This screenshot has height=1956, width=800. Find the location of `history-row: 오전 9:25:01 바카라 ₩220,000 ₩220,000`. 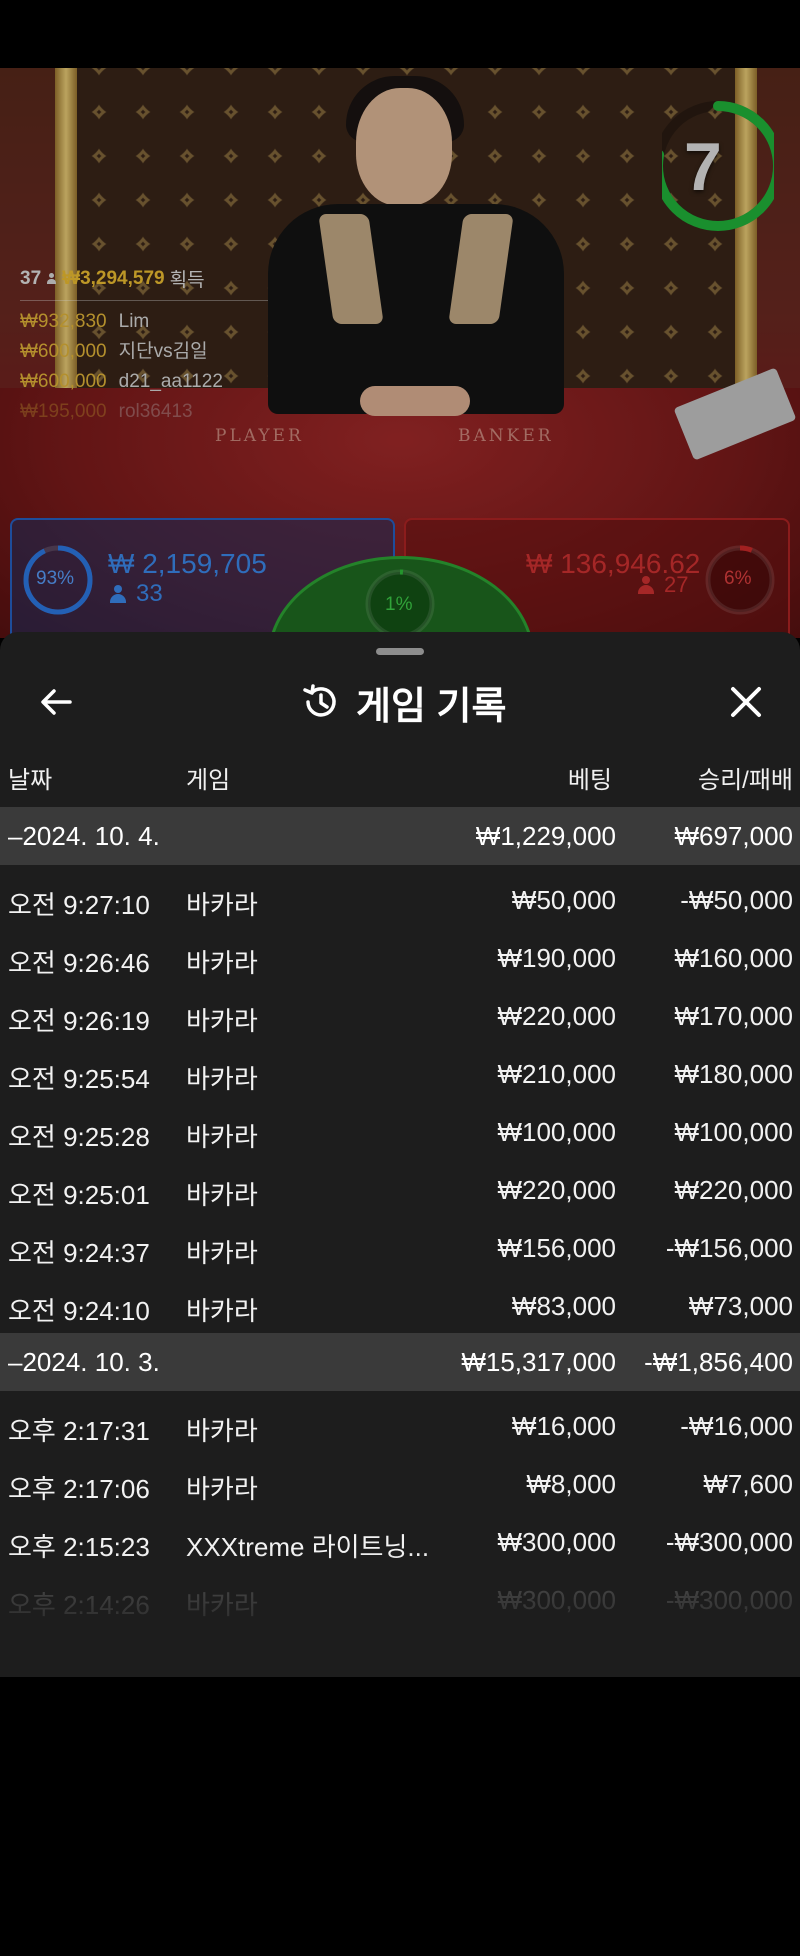

history-row: 오전 9:25:01 바카라 ₩220,000 ₩220,000 is located at coordinates (400, 1188).